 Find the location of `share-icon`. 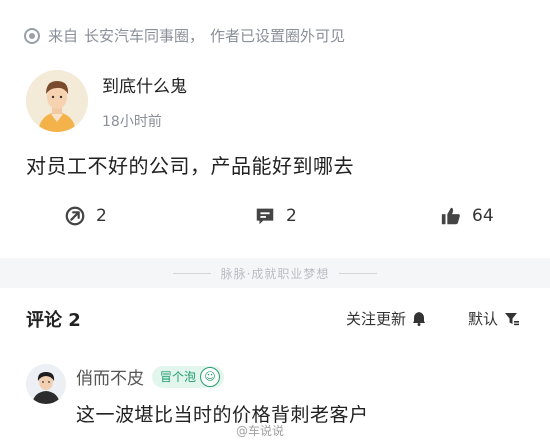

share-icon is located at coordinates (75, 216).